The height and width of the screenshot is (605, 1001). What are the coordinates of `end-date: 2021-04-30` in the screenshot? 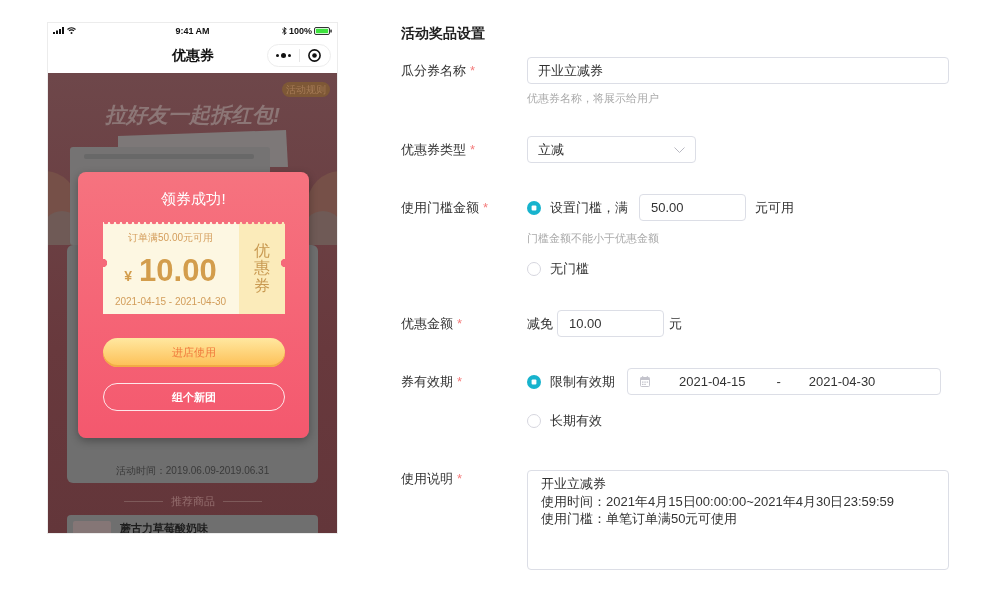 It's located at (842, 381).